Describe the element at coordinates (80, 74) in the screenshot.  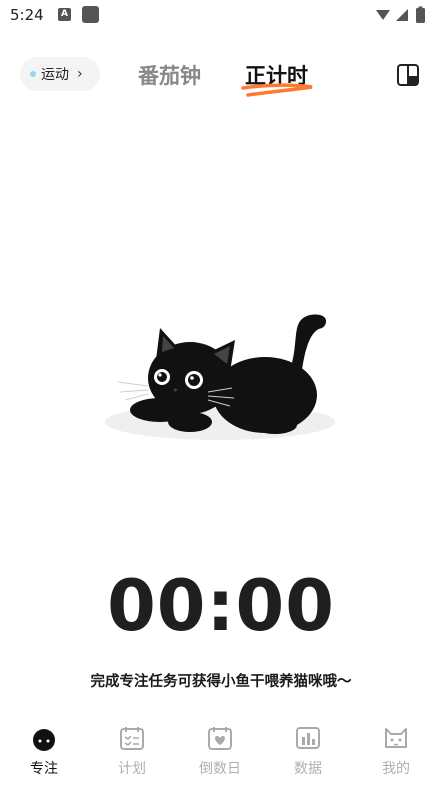
I see `chevron-right-icon: ›` at that location.